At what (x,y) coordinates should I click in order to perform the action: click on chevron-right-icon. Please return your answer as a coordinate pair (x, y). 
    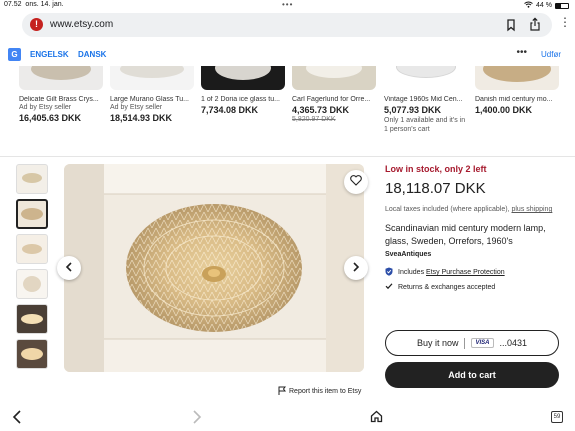
    Looking at the image, I should click on (356, 268).